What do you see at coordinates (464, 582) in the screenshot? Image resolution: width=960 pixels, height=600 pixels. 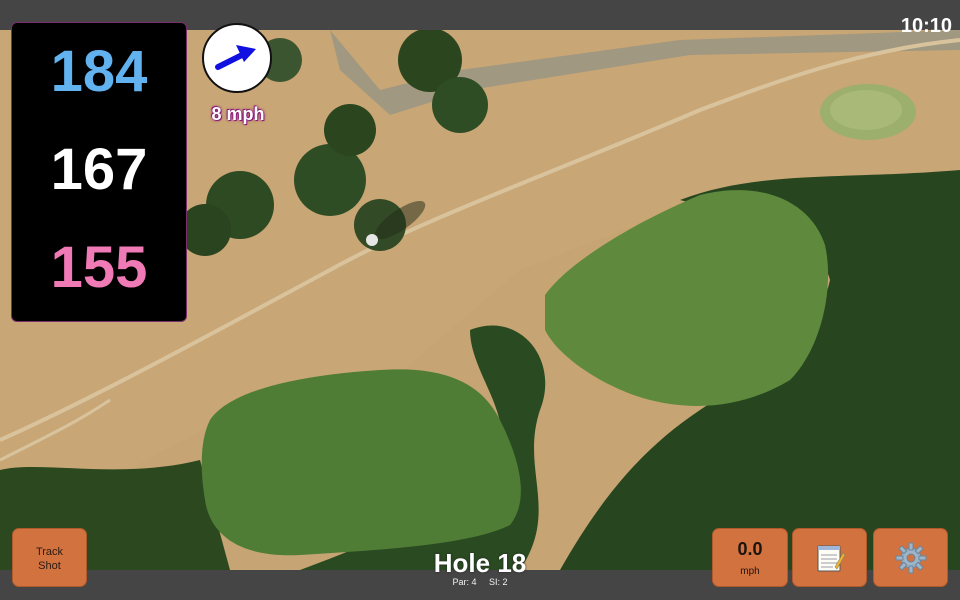 I see `hole-par: Par: 4` at bounding box center [464, 582].